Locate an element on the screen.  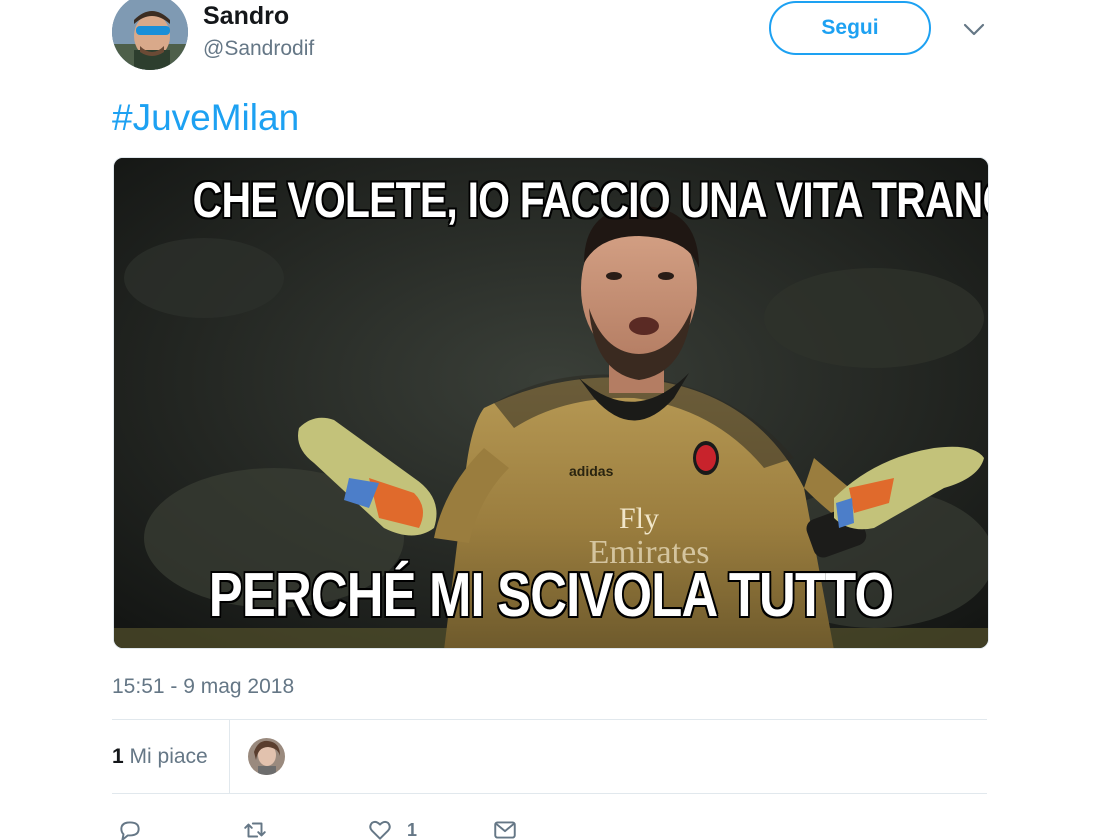
like-button: 1 is located at coordinates (392, 829).